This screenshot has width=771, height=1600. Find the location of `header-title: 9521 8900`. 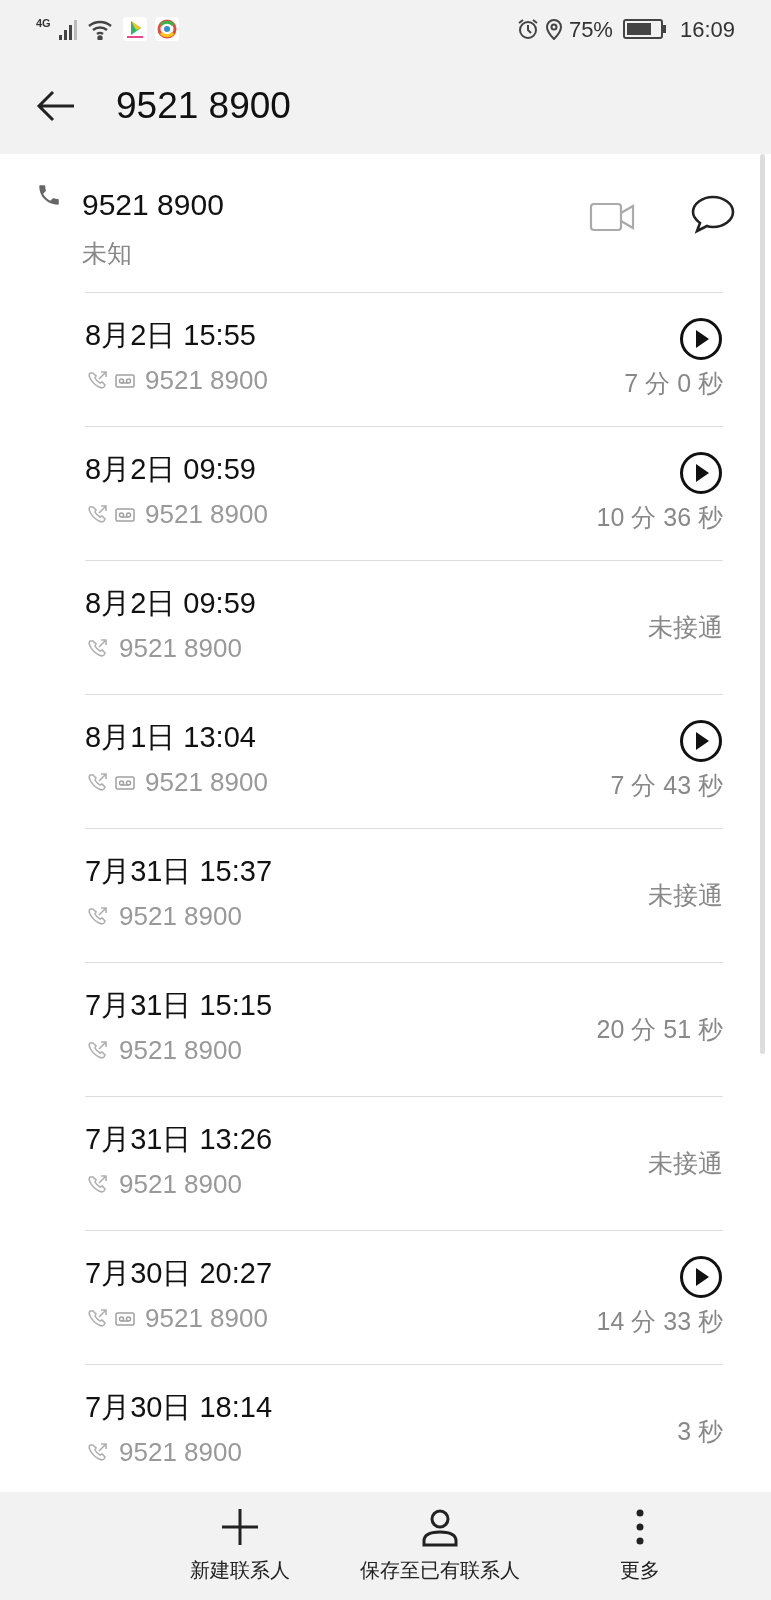

header-title: 9521 8900 is located at coordinates (203, 106).